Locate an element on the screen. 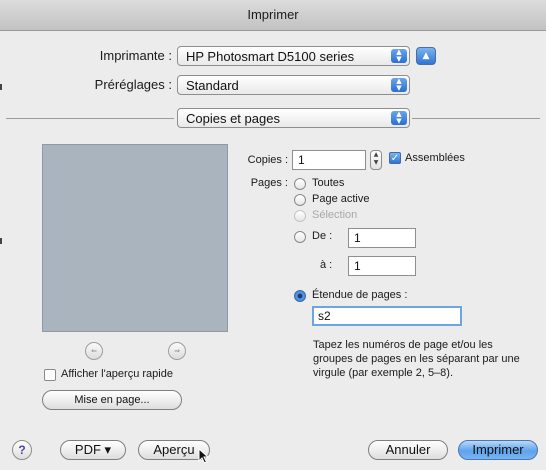  section-value: Copies et pages is located at coordinates (233, 118).